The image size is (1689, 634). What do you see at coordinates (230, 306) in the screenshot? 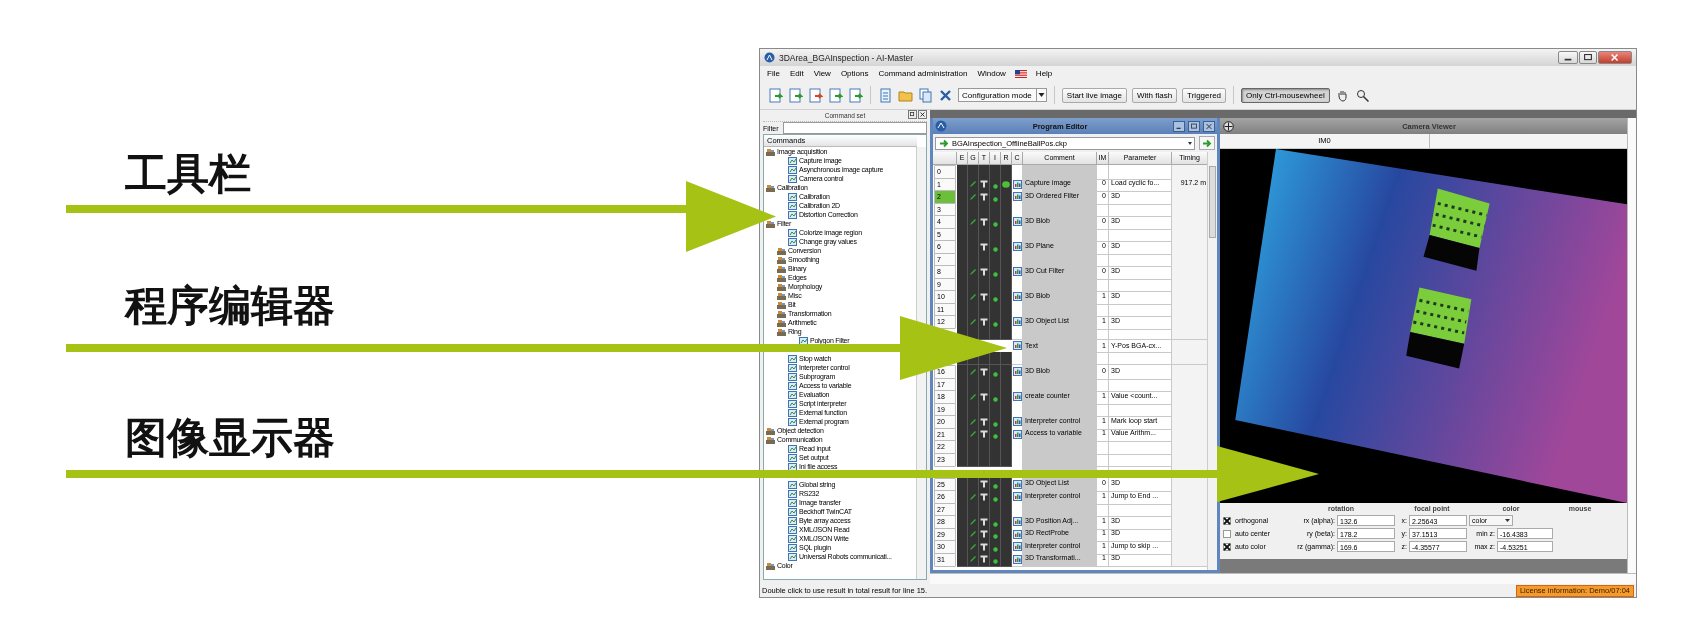
I see `callout-label: 程序编辑器` at bounding box center [230, 306].